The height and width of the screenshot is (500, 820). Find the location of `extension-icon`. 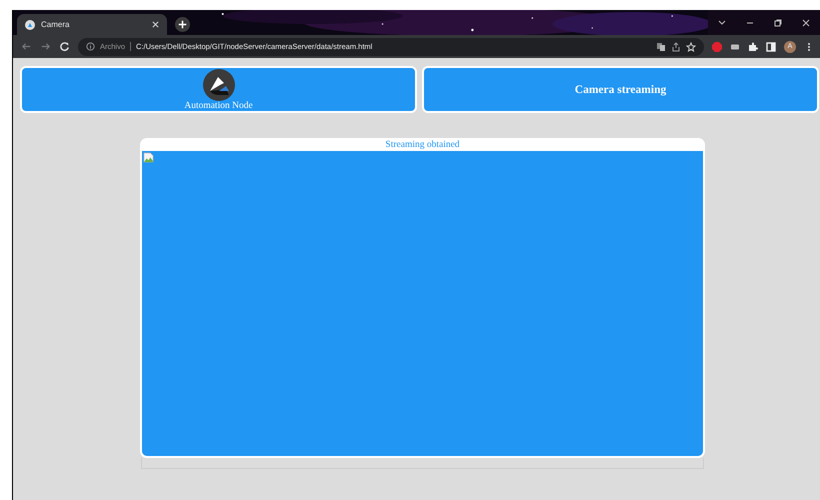

extension-icon is located at coordinates (735, 47).